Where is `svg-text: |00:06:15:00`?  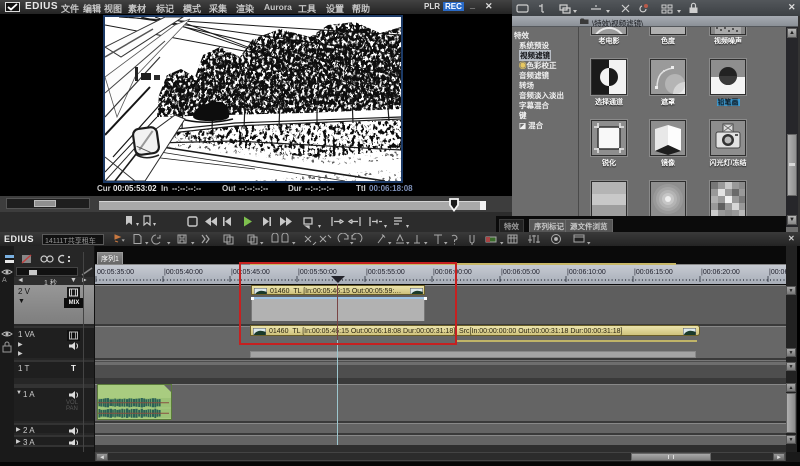
svg-text: |00:06:15:00 is located at coordinates (653, 272).